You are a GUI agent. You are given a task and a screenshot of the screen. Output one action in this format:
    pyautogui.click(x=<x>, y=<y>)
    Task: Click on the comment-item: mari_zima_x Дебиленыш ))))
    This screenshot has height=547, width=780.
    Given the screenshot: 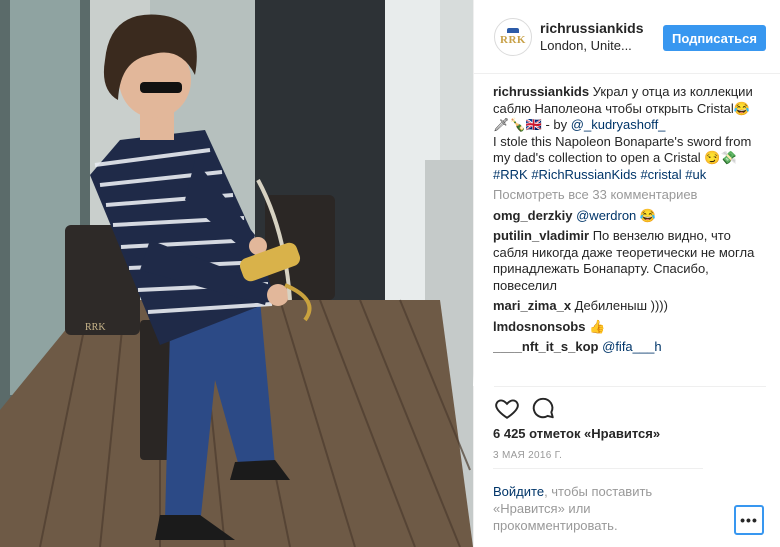 What is the action you would take?
    pyautogui.click(x=629, y=306)
    